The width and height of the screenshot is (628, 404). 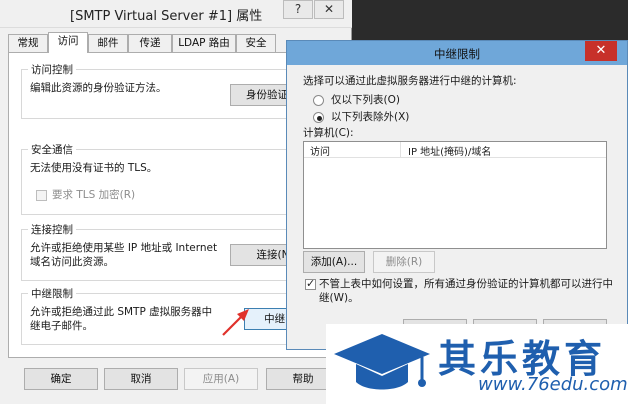 What do you see at coordinates (221, 379) in the screenshot?
I see `apply-button: 应用(A)` at bounding box center [221, 379].